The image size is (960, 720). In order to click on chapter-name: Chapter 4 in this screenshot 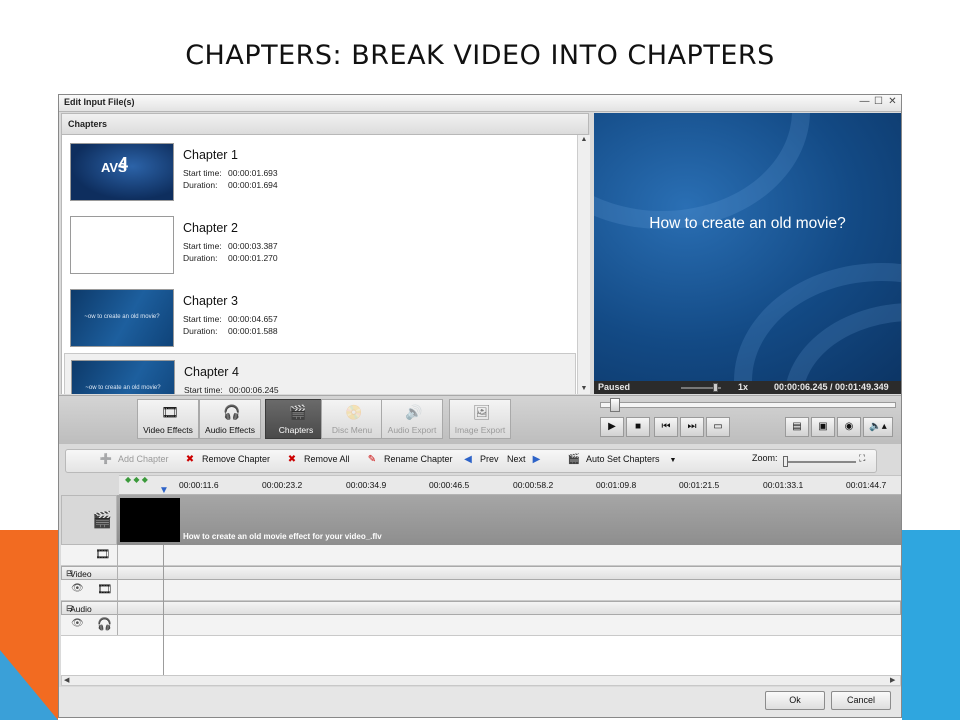, I will do `click(211, 372)`.